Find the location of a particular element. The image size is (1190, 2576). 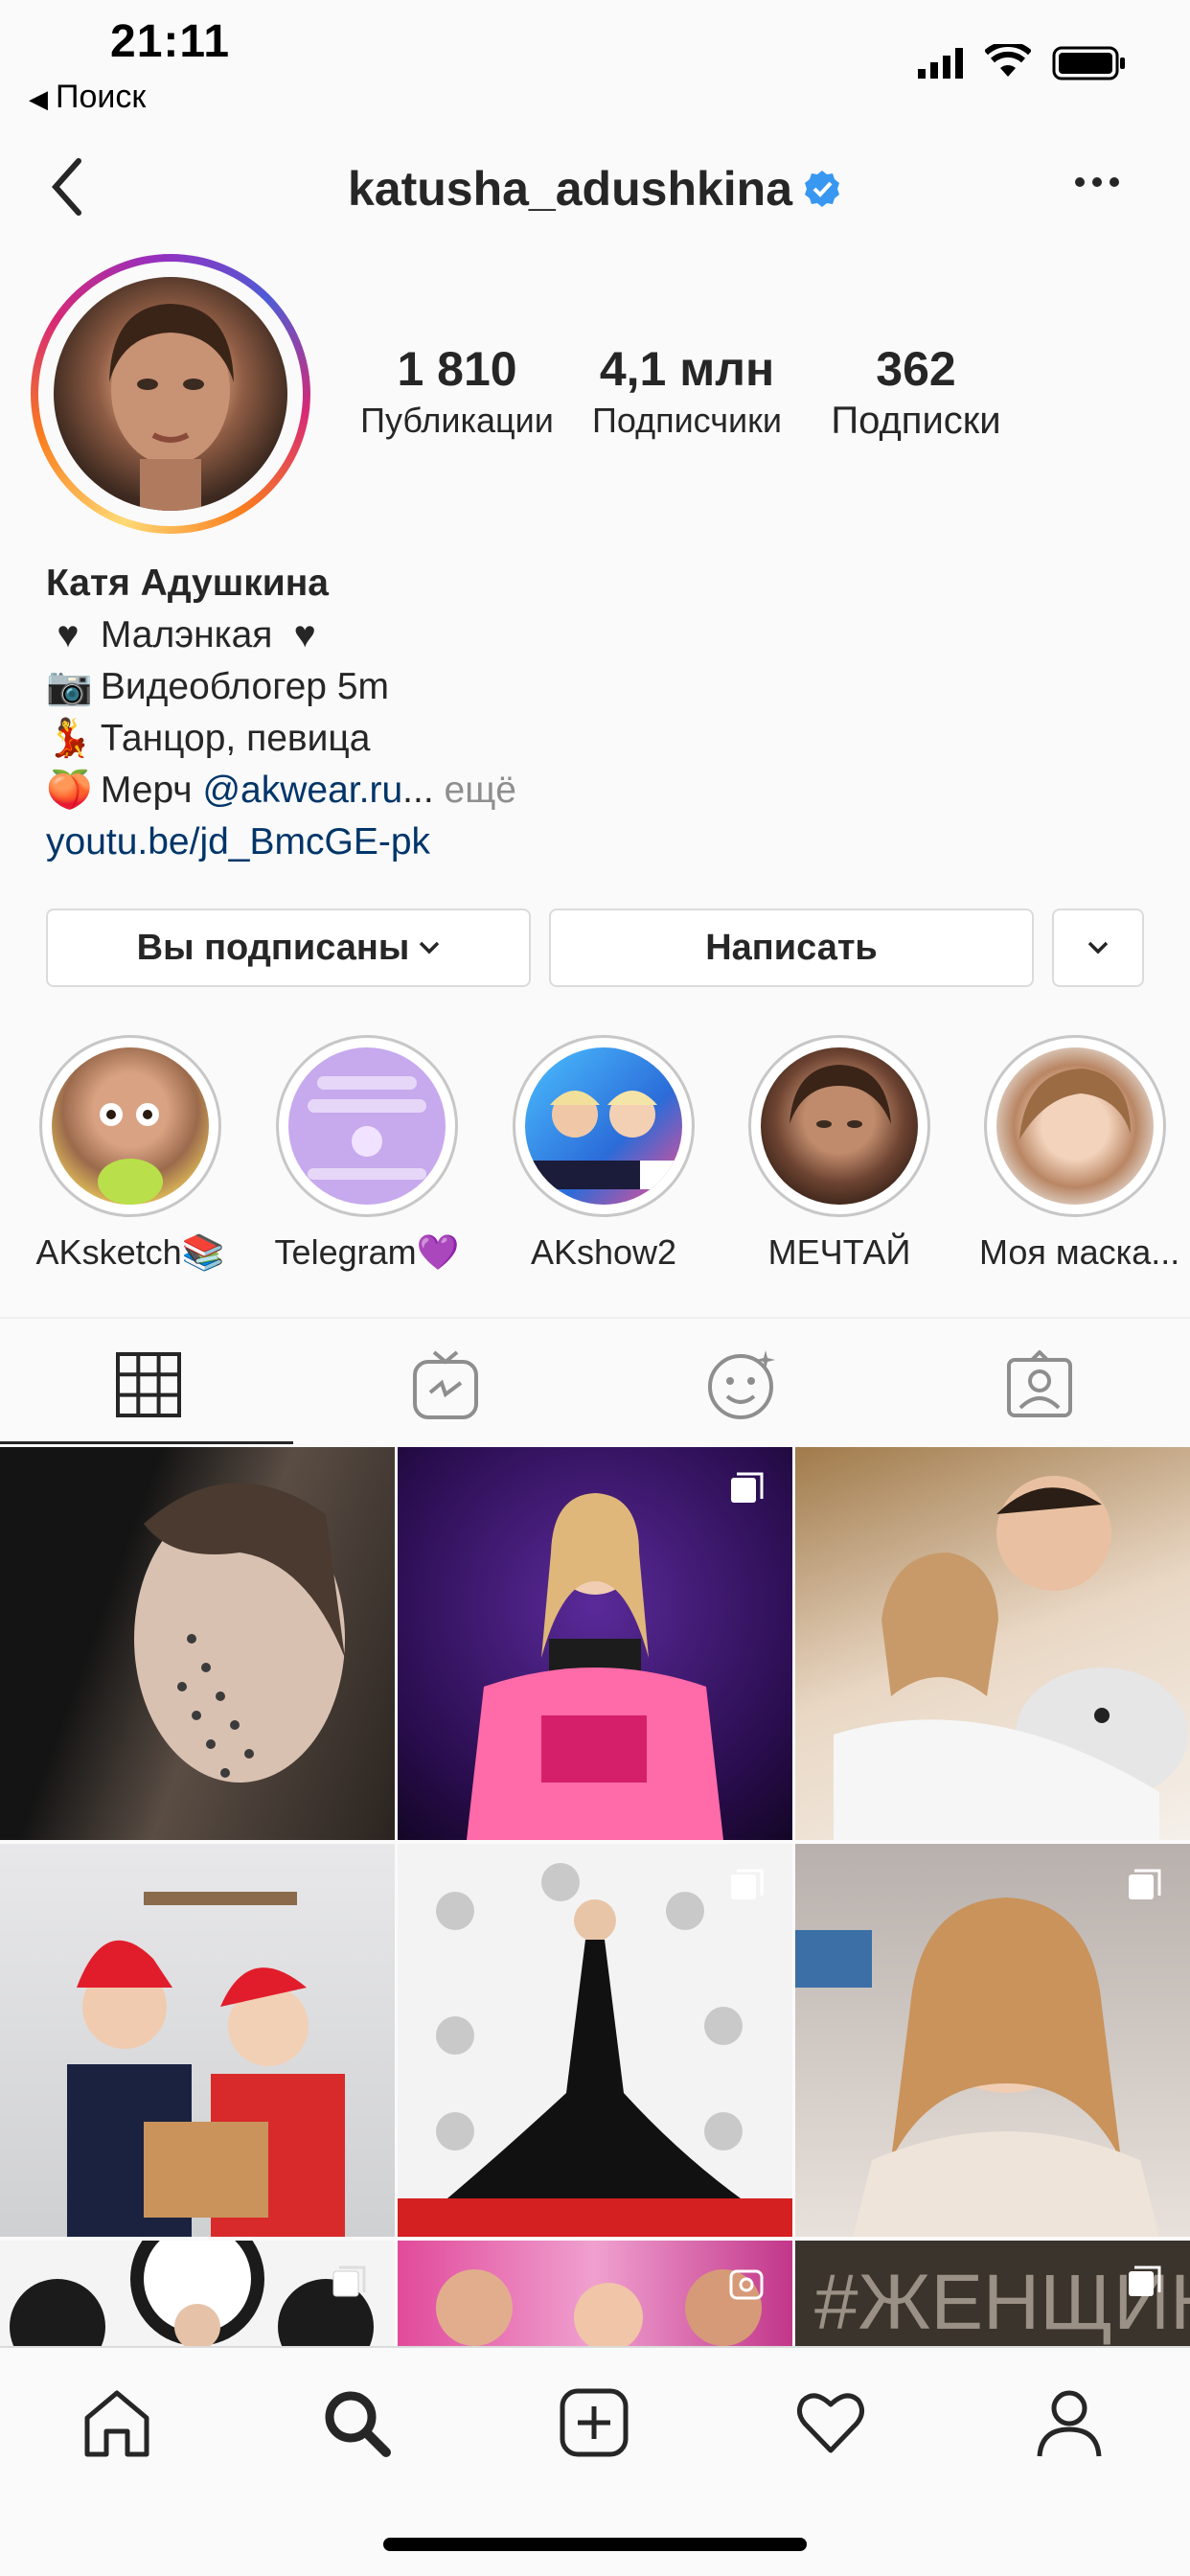

avatar-photo is located at coordinates (171, 394).